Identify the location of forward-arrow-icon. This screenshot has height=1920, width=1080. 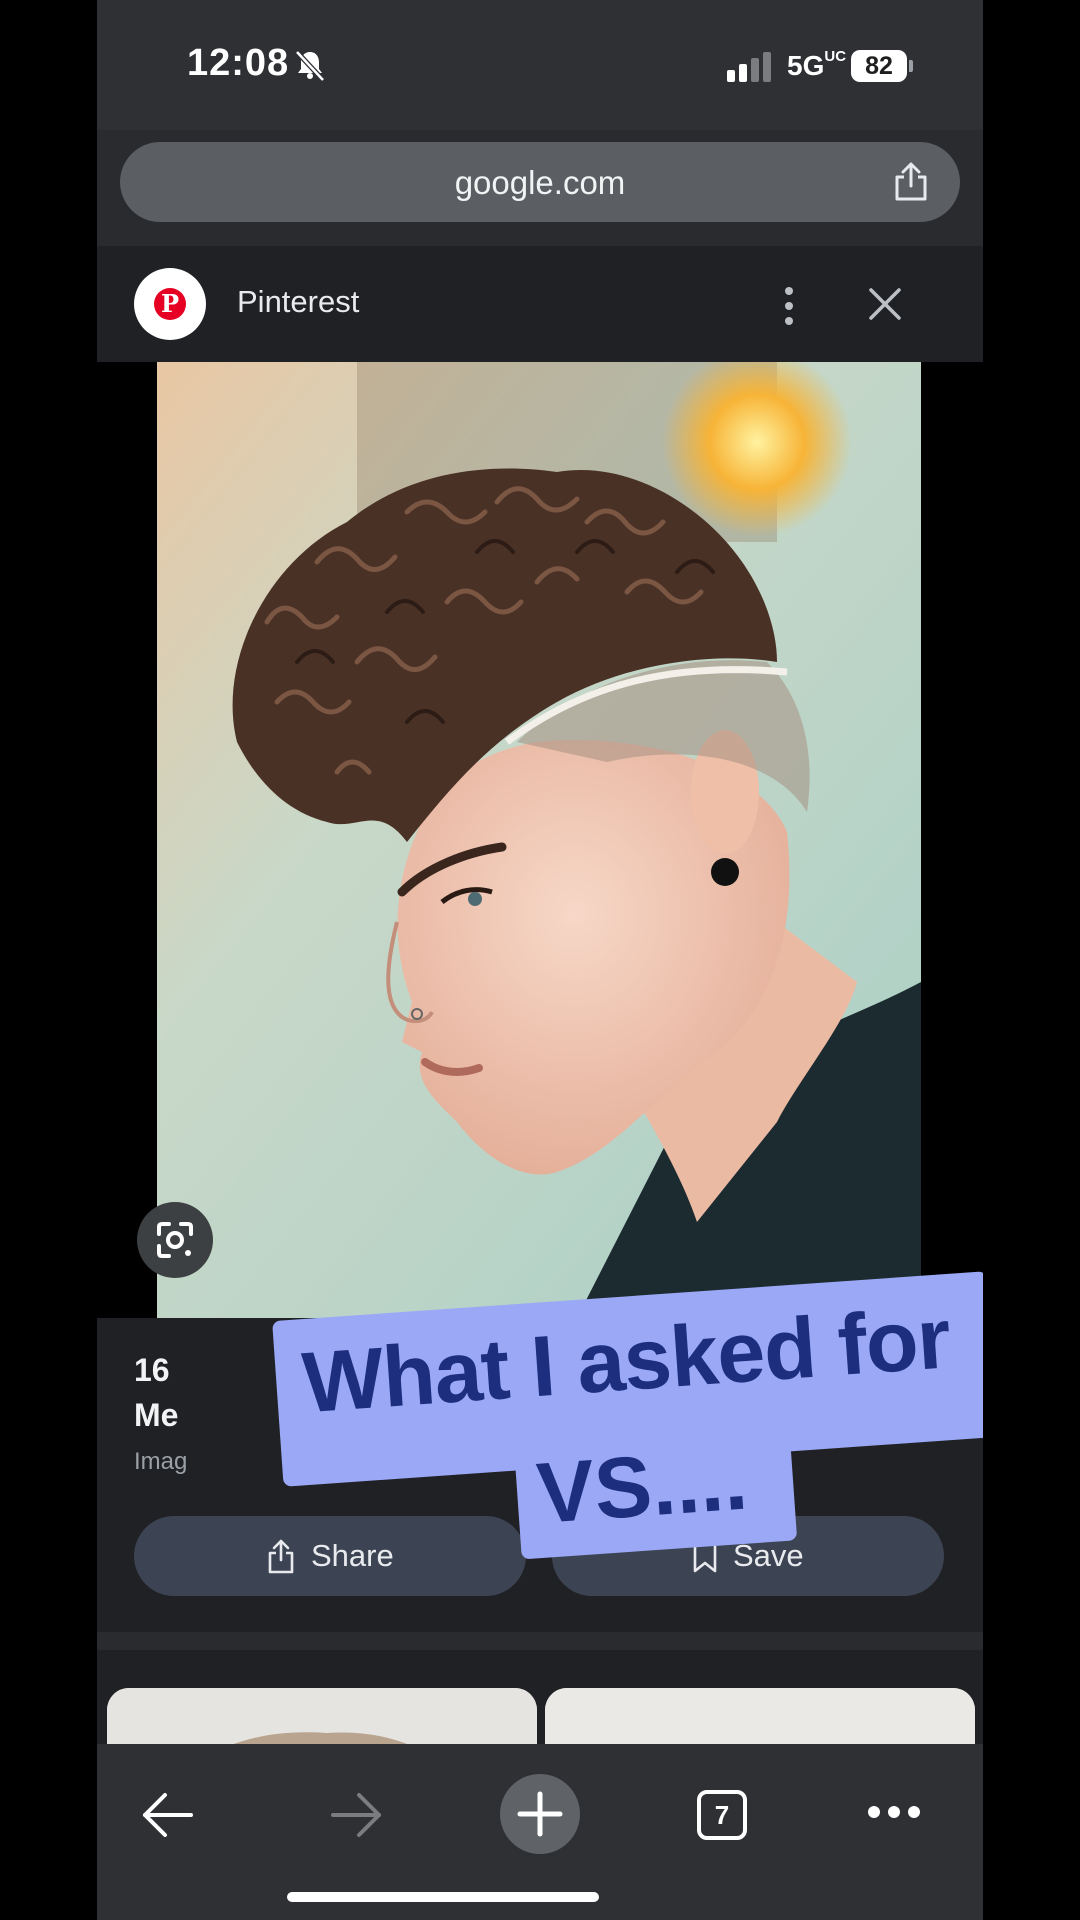
(356, 1815).